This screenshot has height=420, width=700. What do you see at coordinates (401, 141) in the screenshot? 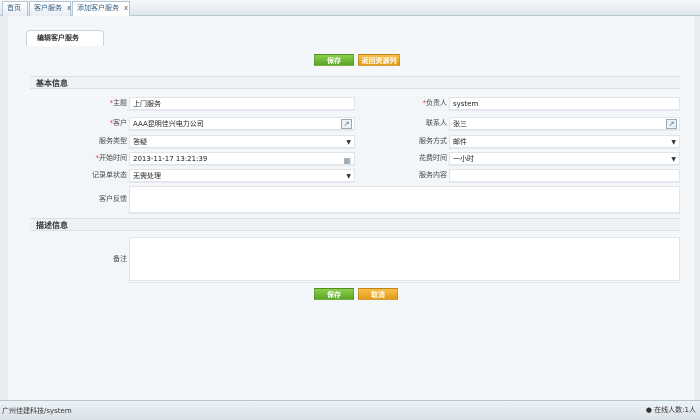
I see `service-method-label: 服务方式` at bounding box center [401, 141].